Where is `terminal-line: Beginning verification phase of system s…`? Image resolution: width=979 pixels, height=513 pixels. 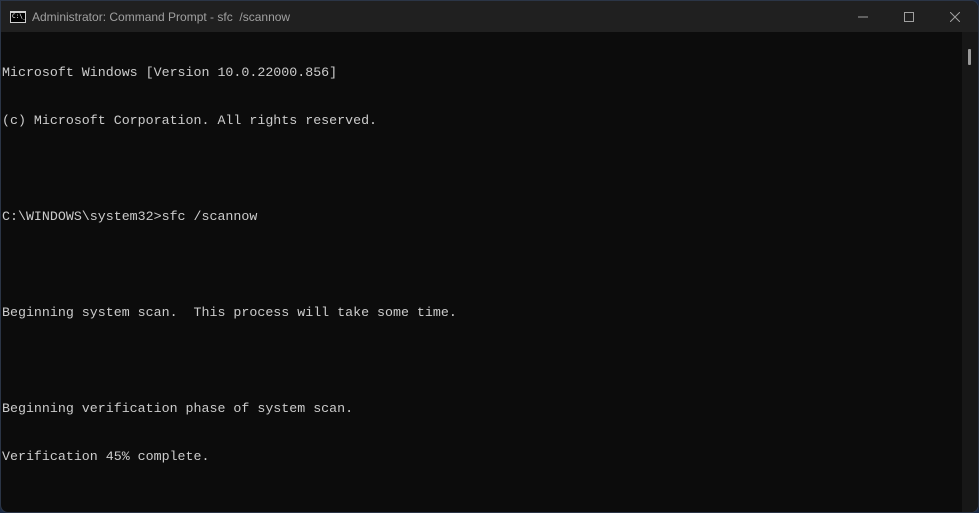
terminal-line: Beginning verification phase of system s… is located at coordinates (178, 408).